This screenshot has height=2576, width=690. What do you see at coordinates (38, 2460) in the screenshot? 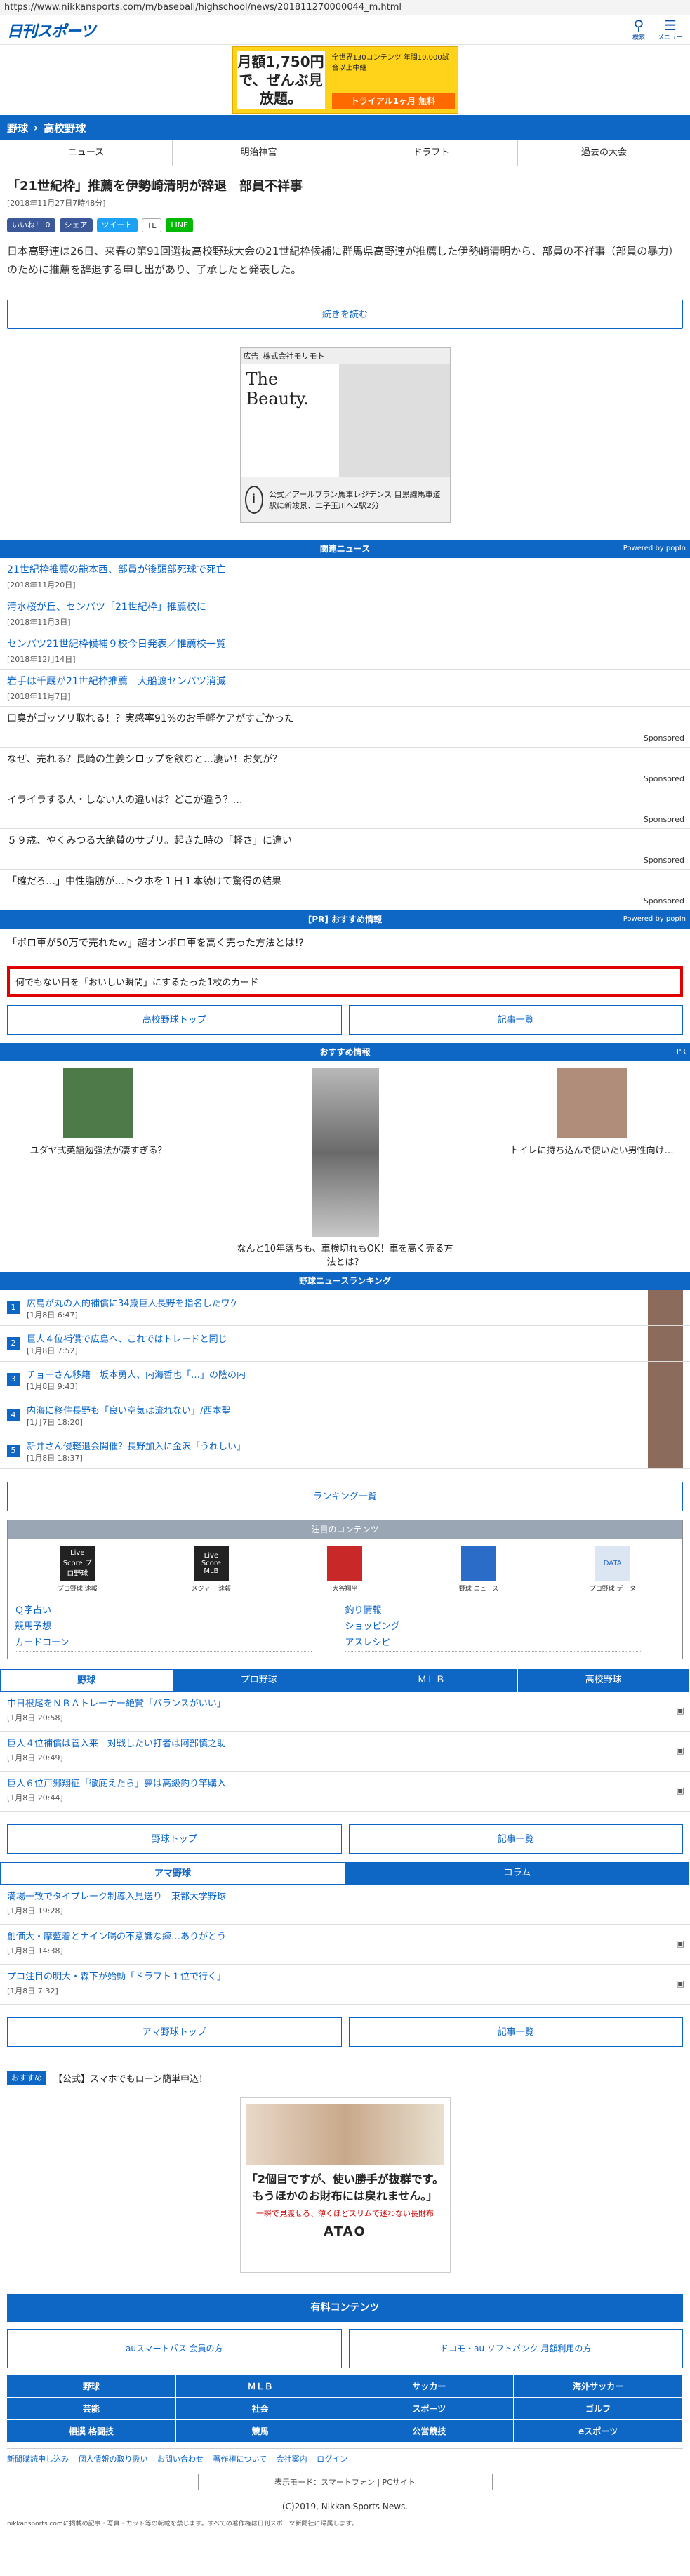
I see `footer-link: 新聞購読申し込み` at bounding box center [38, 2460].